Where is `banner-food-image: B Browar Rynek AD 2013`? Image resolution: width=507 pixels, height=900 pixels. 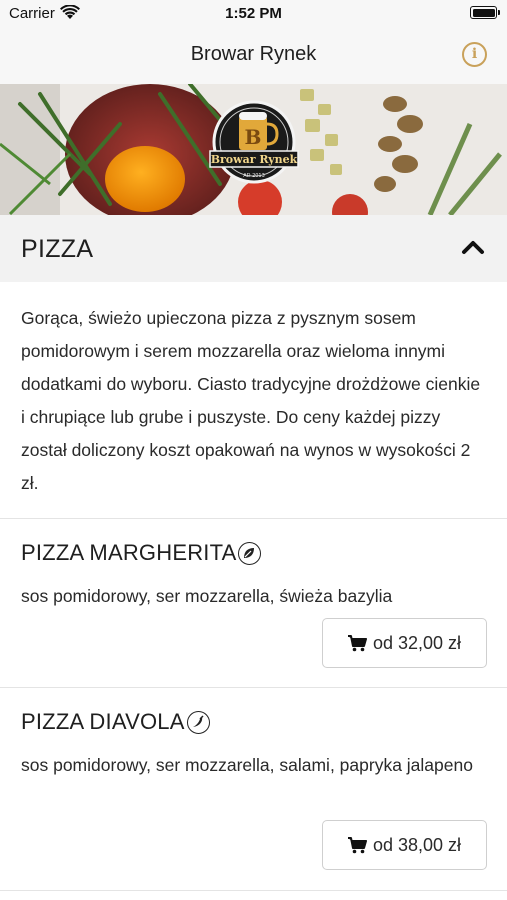 banner-food-image: B Browar Rynek AD 2013 is located at coordinates (253, 149).